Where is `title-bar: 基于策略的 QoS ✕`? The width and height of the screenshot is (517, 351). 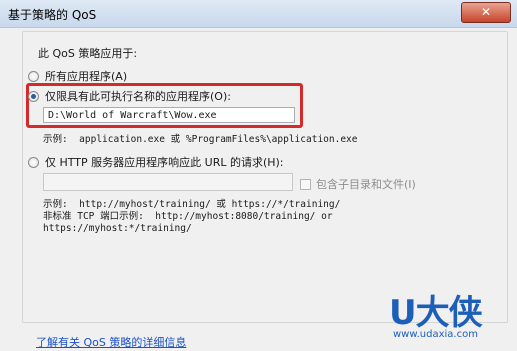
title-bar: 基于策略的 QoS ✕ is located at coordinates (258, 14).